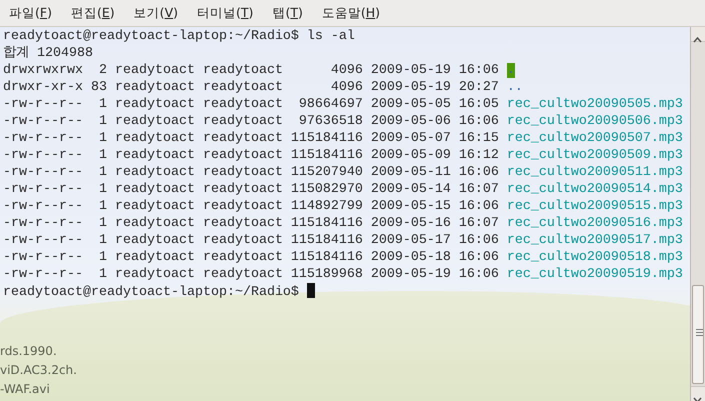 Image resolution: width=705 pixels, height=401 pixels. I want to click on grip-icon, so click(699, 332).